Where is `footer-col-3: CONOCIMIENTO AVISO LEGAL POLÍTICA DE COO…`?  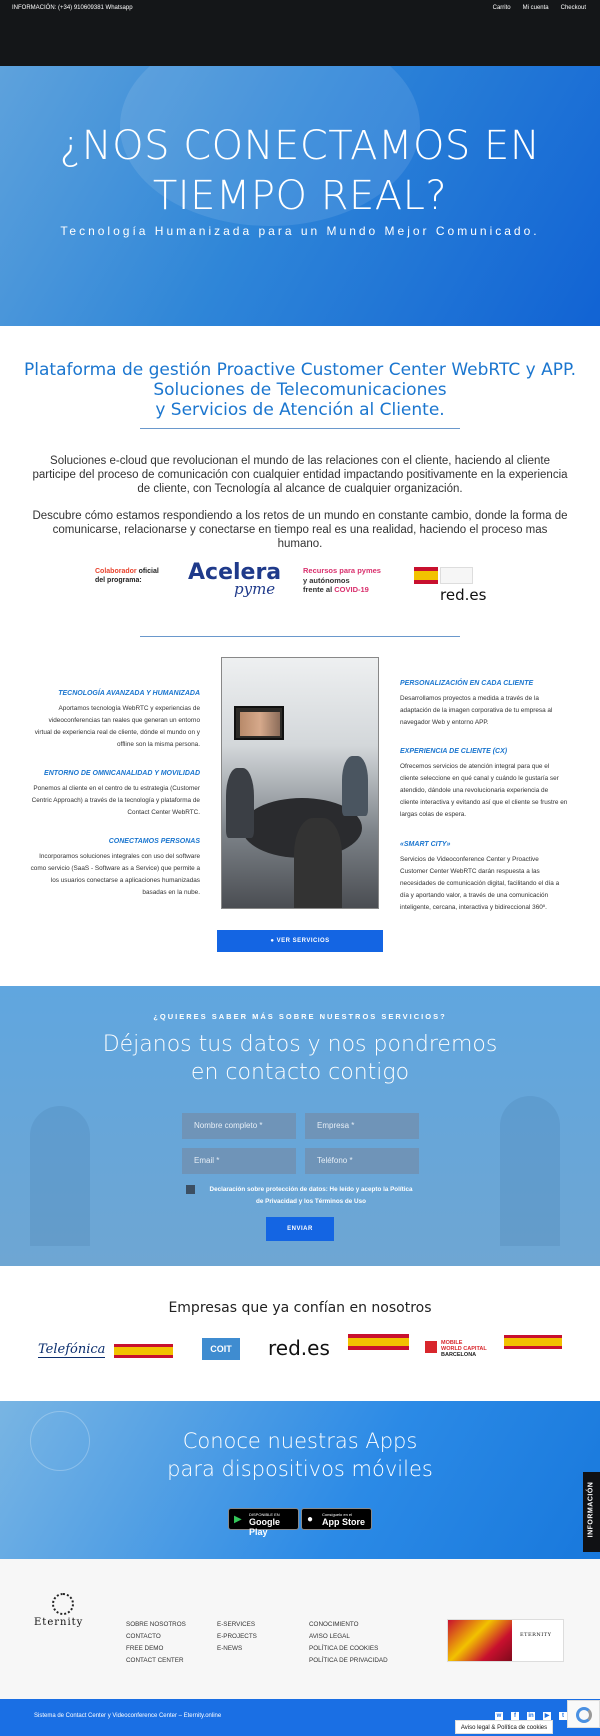 footer-col-3: CONOCIMIENTO AVISO LEGAL POLÍTICA DE COO… is located at coordinates (348, 1643).